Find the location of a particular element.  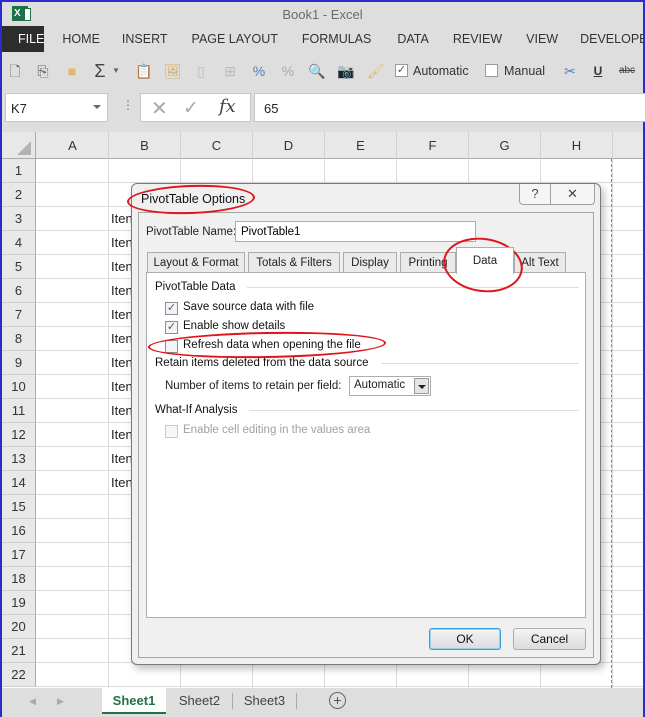

prev-sheet-icon: ◀ is located at coordinates (32, 701).